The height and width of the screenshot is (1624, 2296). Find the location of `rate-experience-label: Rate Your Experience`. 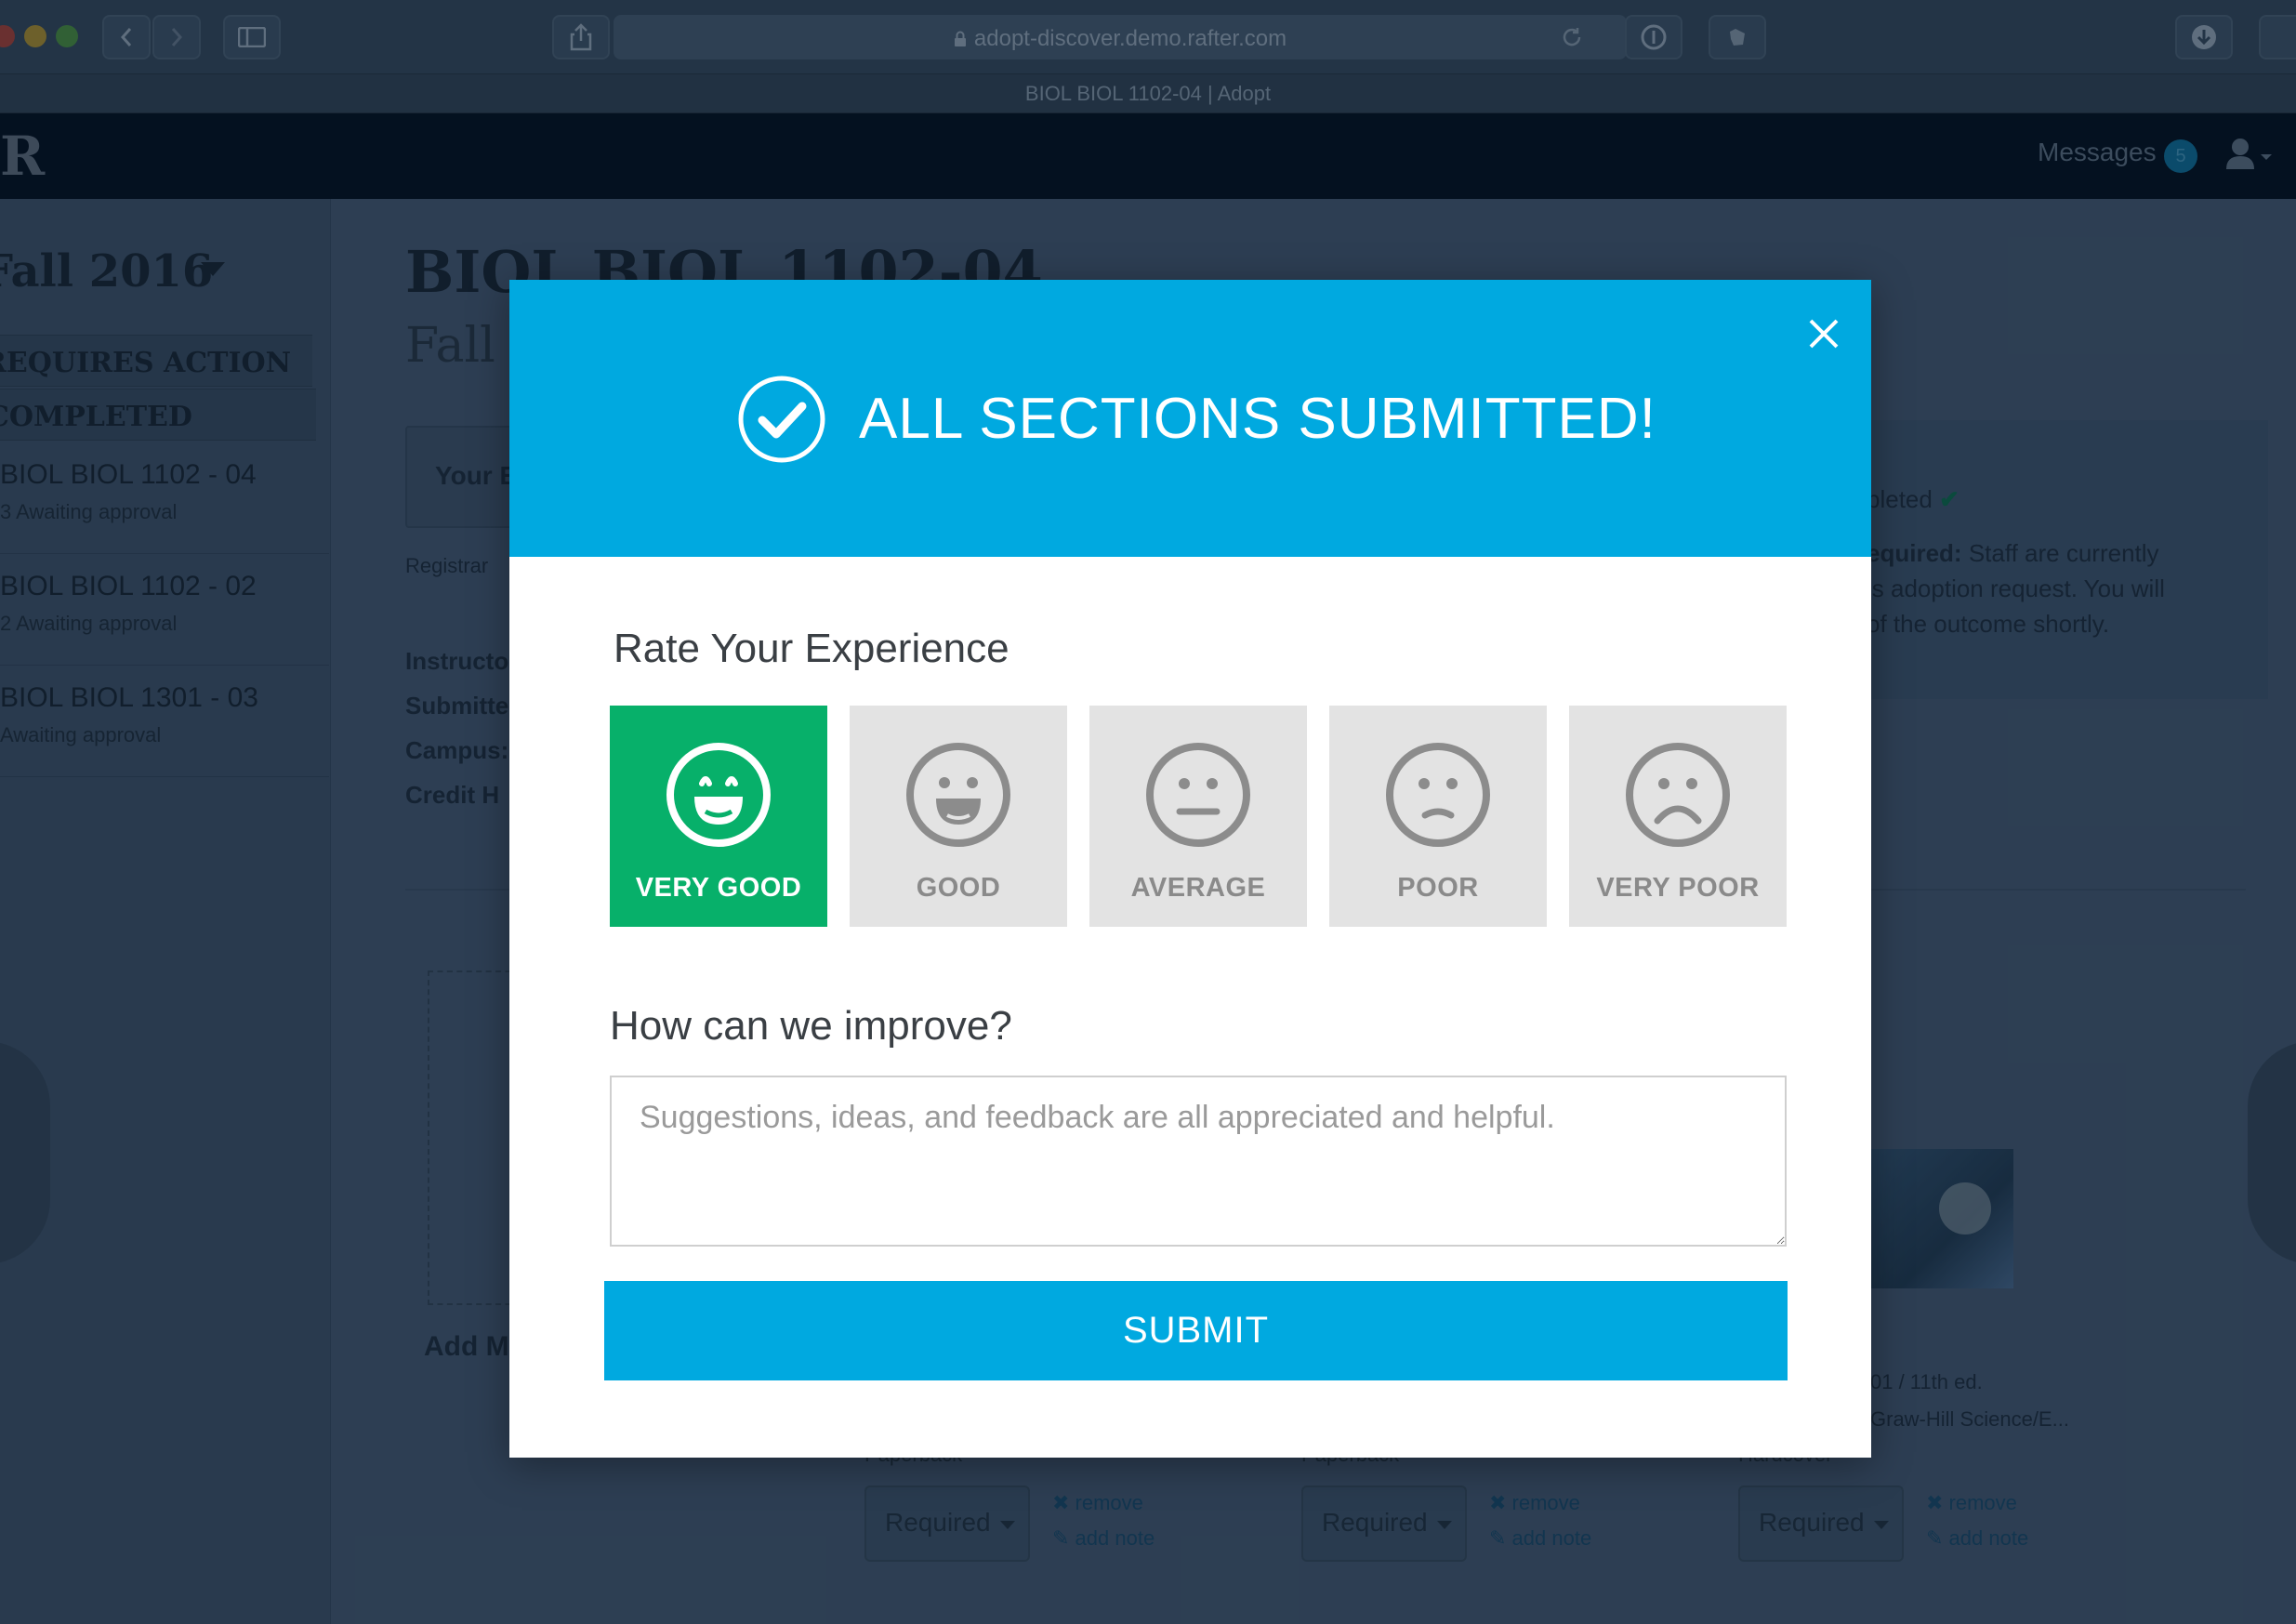

rate-experience-label: Rate Your Experience is located at coordinates (812, 649).